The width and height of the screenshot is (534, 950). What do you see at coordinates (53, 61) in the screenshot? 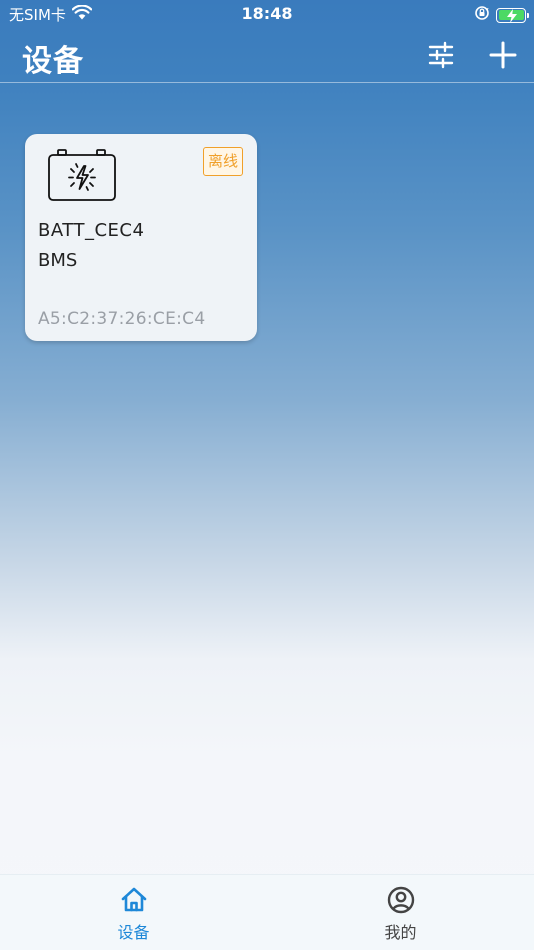
I see `page-title: 设备` at bounding box center [53, 61].